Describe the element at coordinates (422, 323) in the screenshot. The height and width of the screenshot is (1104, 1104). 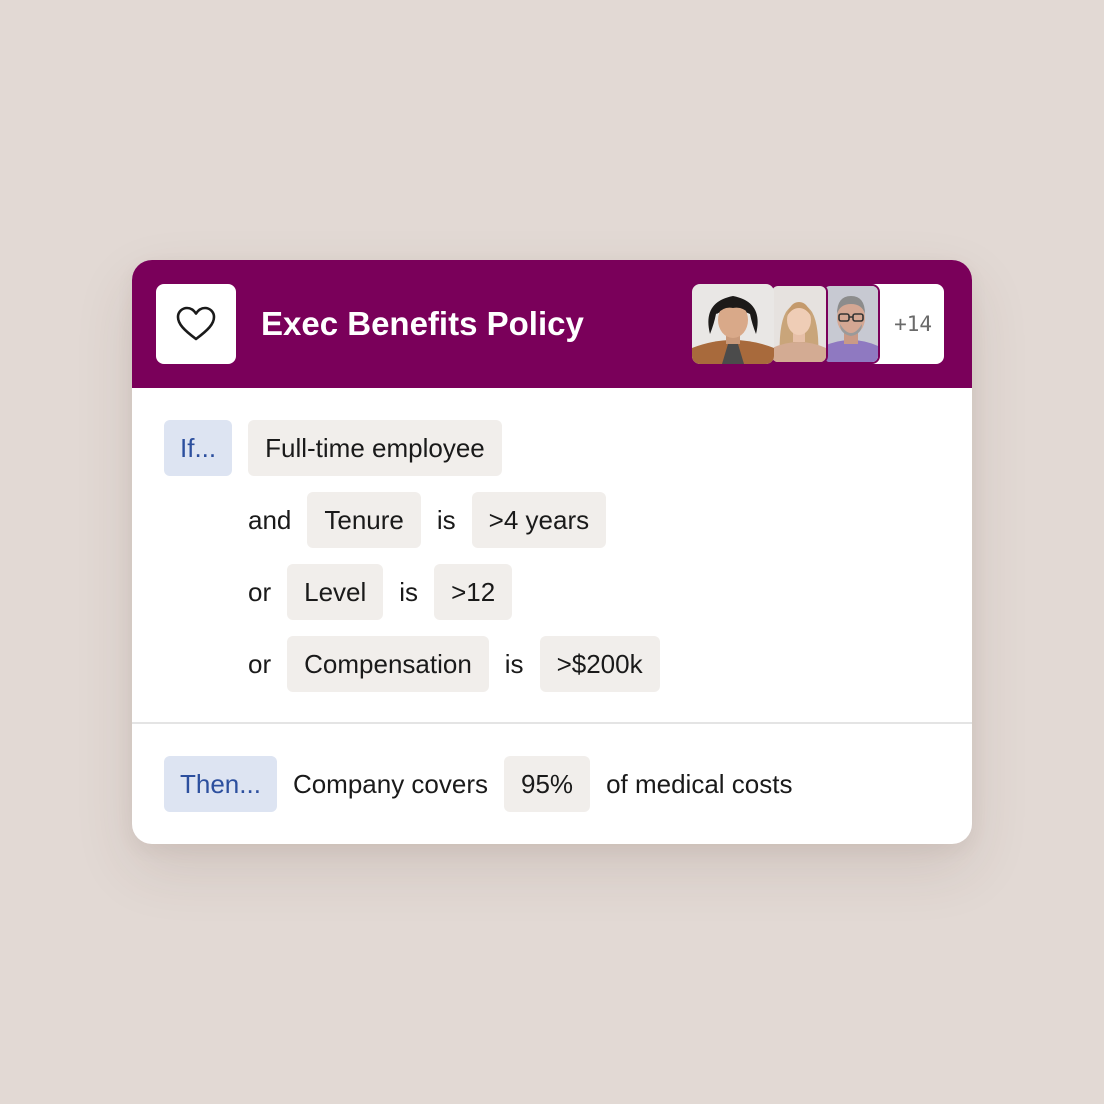
I see `policy-title: Exec Benefits Policy` at that location.